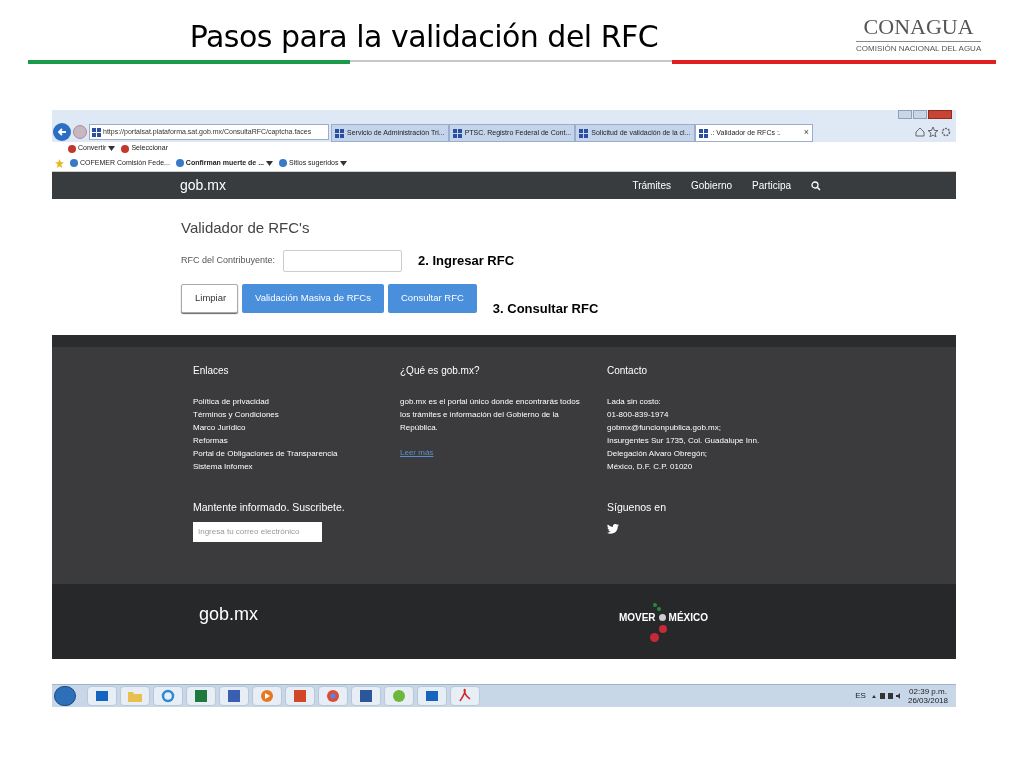 Image resolution: width=1024 pixels, height=768 pixels. Describe the element at coordinates (342, 260) in the screenshot. I see `rfc-input` at that location.